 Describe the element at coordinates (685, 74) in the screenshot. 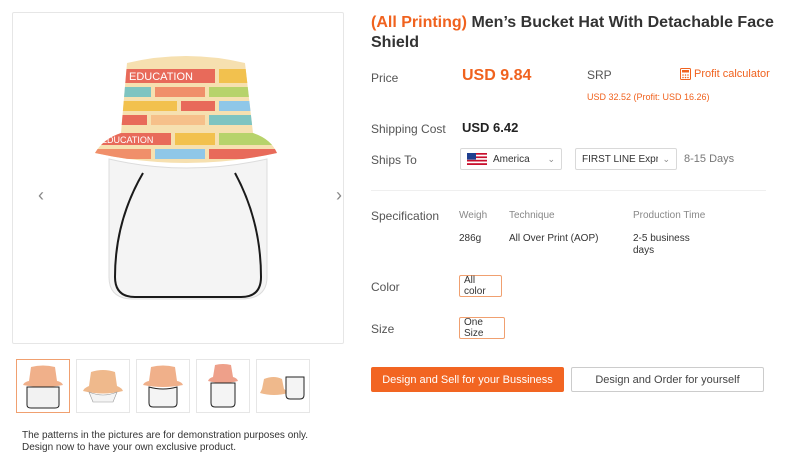

I see `calculator-icon` at that location.